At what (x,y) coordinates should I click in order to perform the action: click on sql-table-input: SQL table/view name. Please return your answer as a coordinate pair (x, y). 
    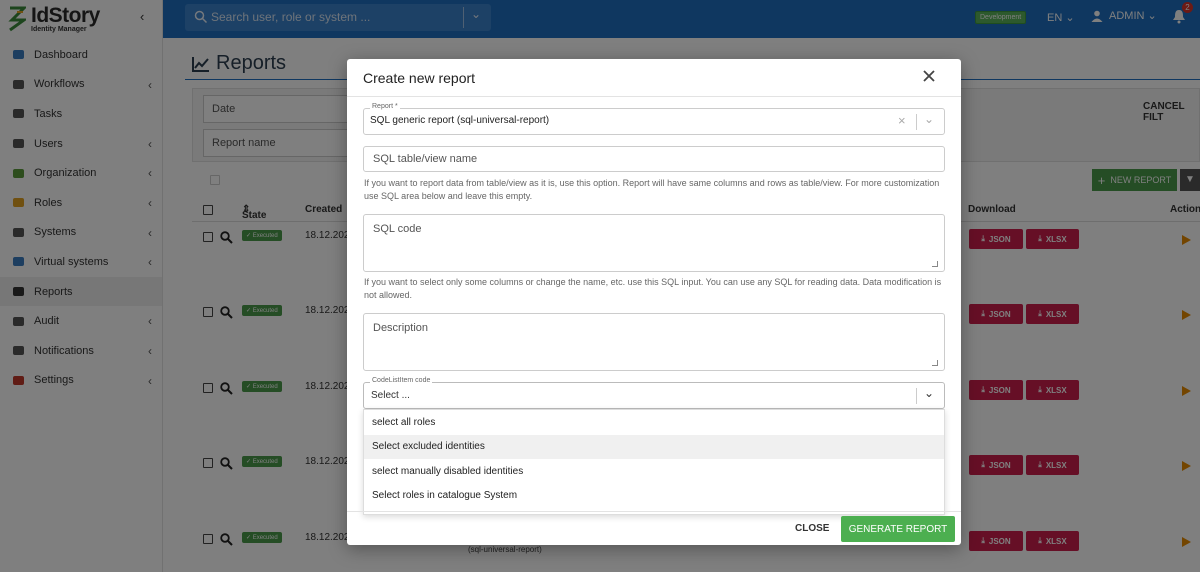
    Looking at the image, I should click on (654, 159).